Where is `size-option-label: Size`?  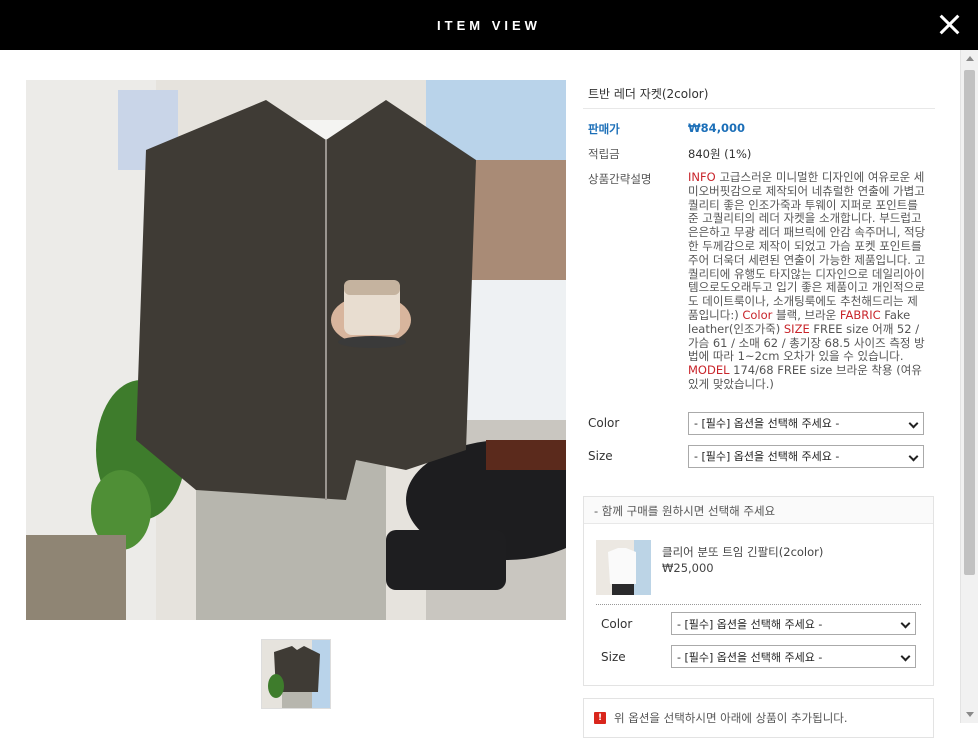
size-option-label: Size is located at coordinates (600, 456).